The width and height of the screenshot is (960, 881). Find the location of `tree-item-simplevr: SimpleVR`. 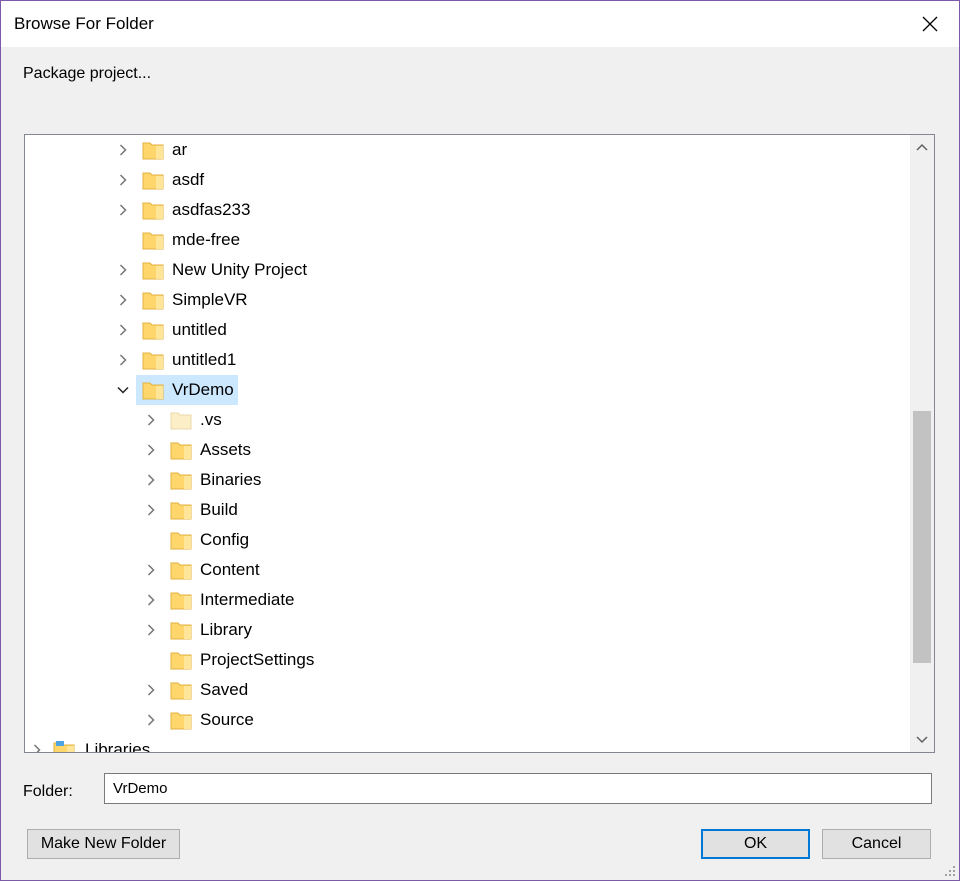

tree-item-simplevr: SimpleVR is located at coordinates (467, 300).